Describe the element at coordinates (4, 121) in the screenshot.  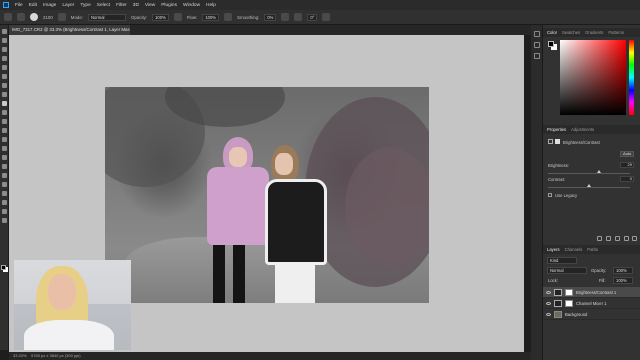
I see `history-brush-tool-icon` at that location.